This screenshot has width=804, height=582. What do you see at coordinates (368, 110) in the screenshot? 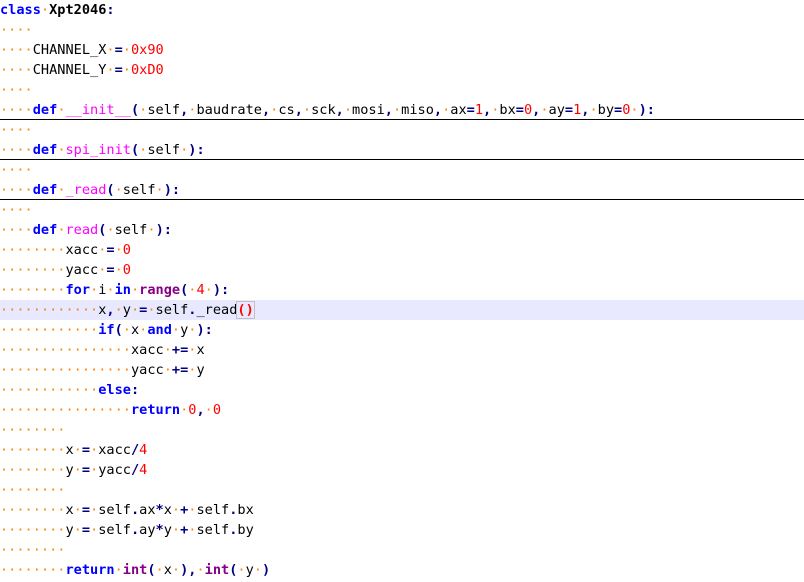
I see `token-identifier: mosi` at bounding box center [368, 110].